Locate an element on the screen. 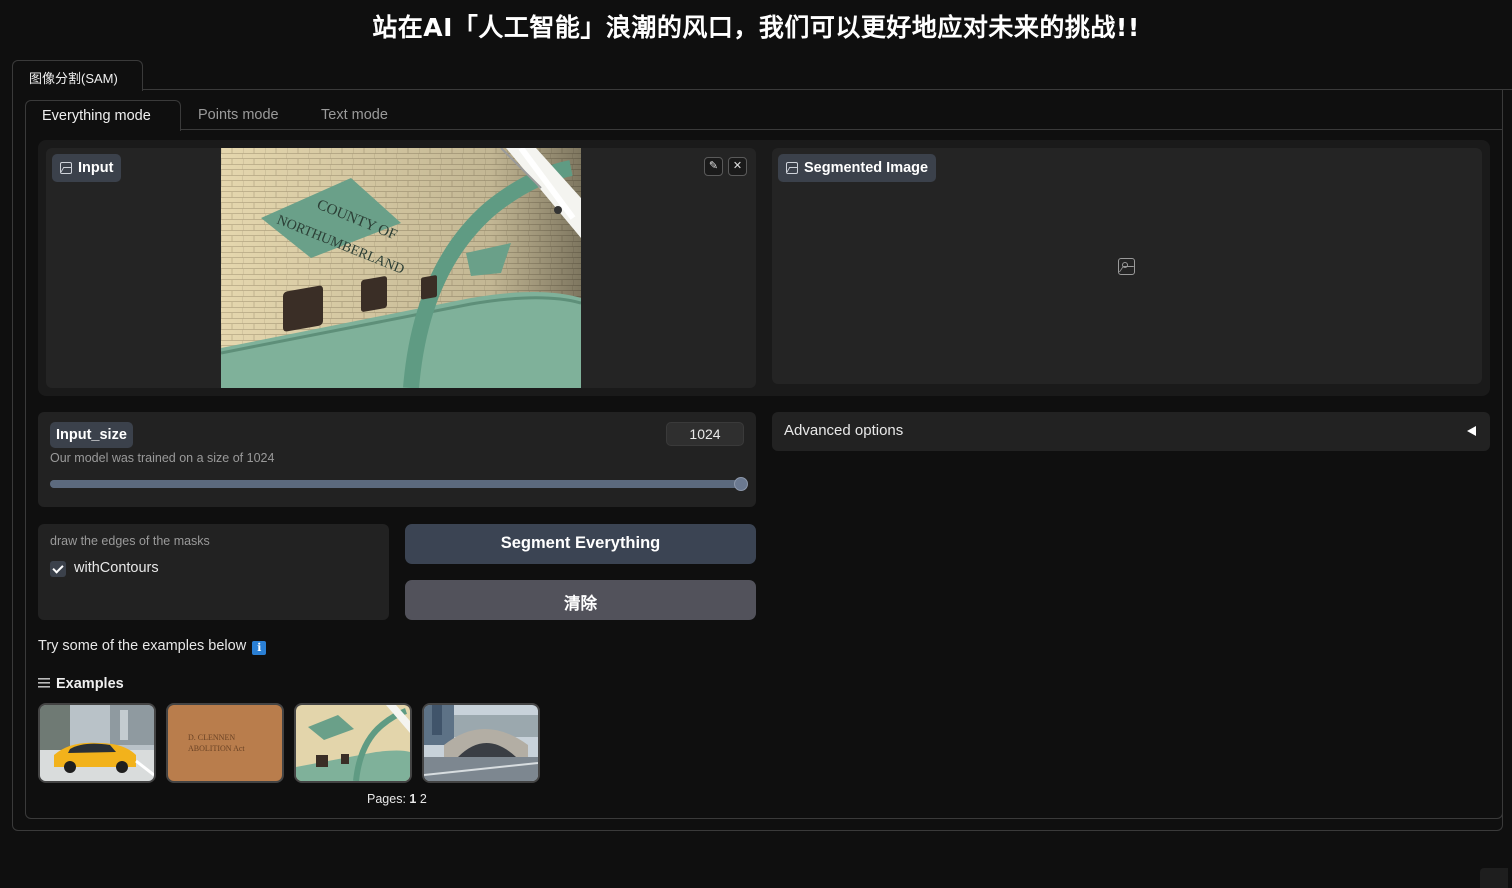 The image size is (1512, 888). contours-info: draw the edges of the masks is located at coordinates (130, 541).